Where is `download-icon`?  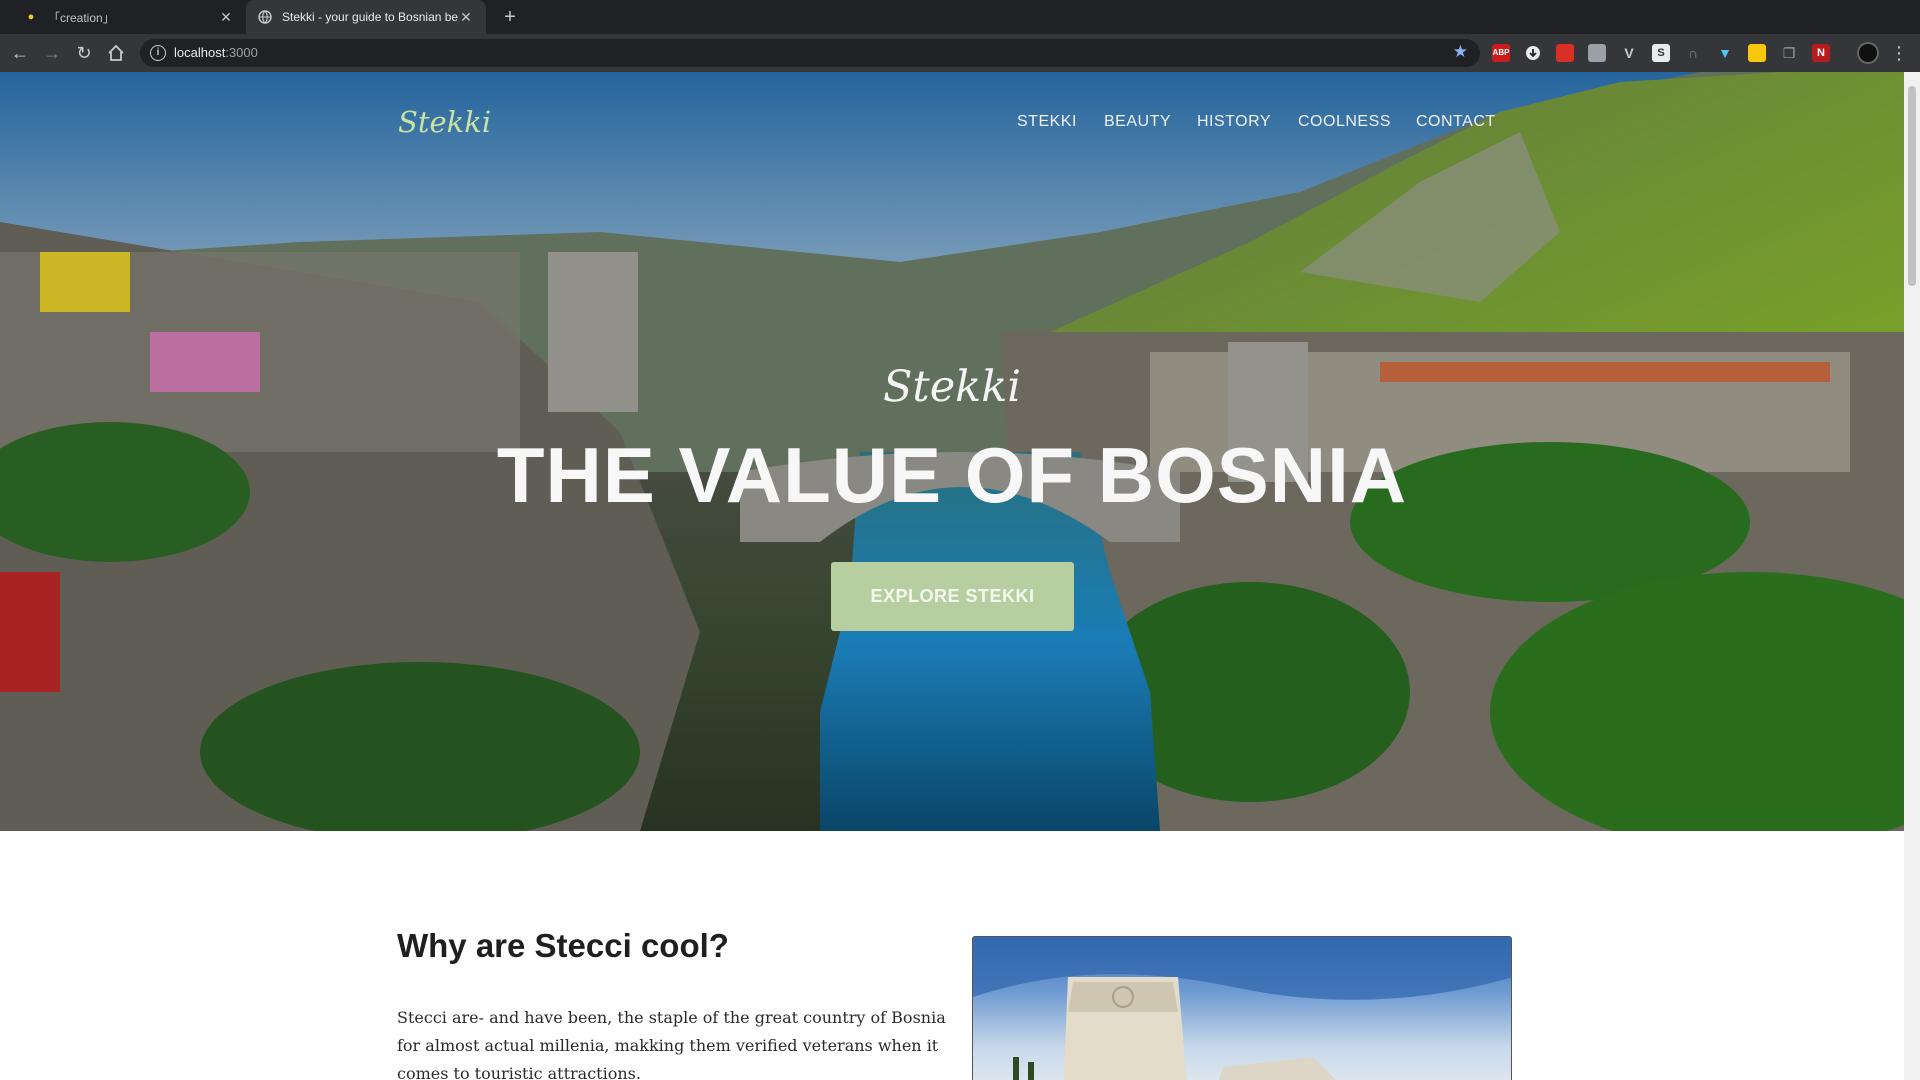 download-icon is located at coordinates (1533, 53).